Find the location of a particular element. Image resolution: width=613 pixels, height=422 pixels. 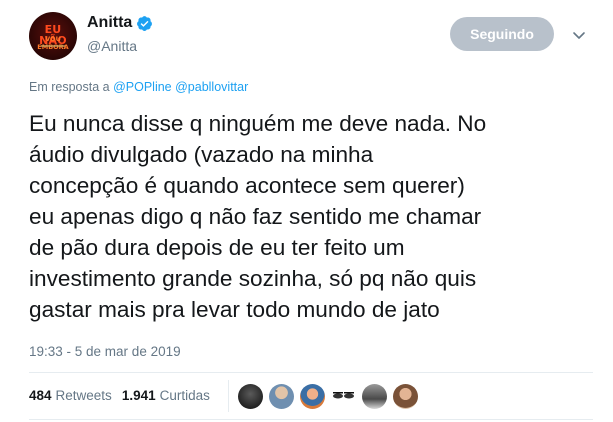

likes-count: 1.941 is located at coordinates (138, 395).